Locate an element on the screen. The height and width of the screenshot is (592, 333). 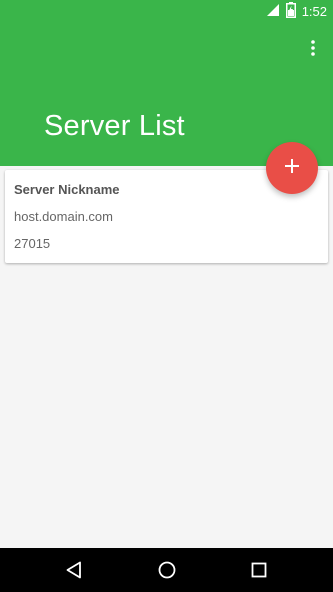
server-port: 27015 is located at coordinates (32, 243).